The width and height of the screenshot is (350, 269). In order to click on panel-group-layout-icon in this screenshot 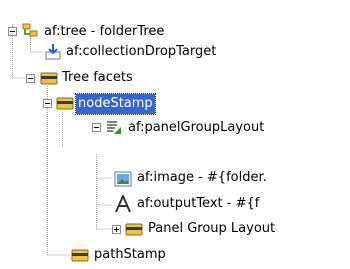, I will do `click(114, 127)`.